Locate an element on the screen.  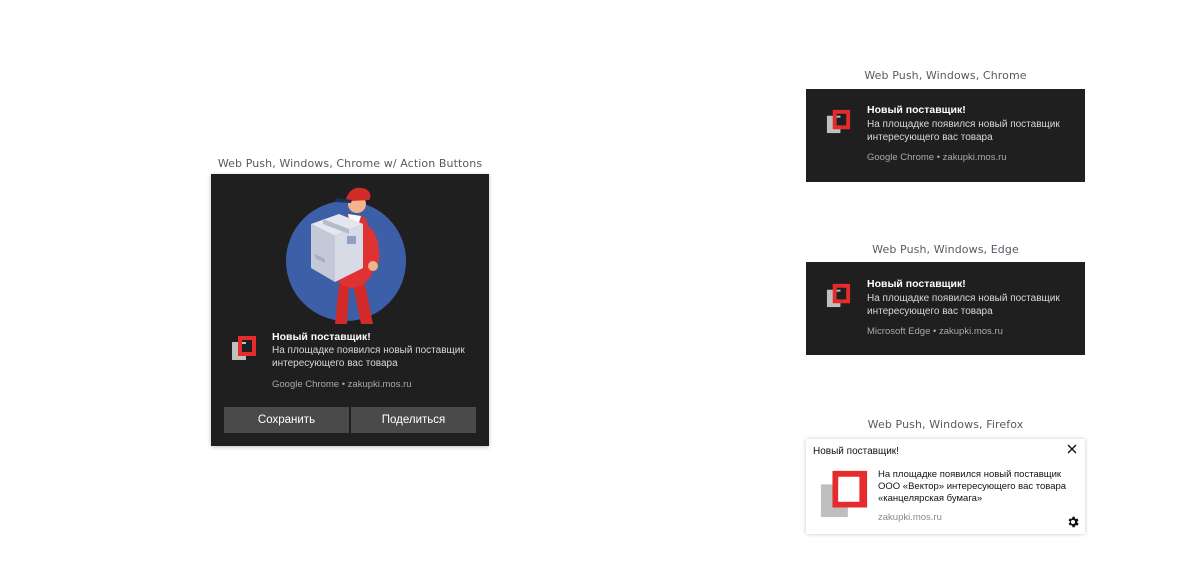
notification-source: zakupki.mos.ru is located at coordinates (910, 517).